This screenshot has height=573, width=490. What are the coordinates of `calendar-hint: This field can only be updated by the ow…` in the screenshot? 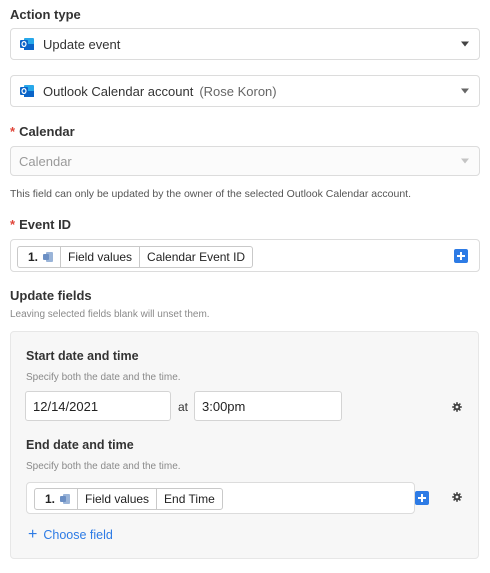 It's located at (210, 194).